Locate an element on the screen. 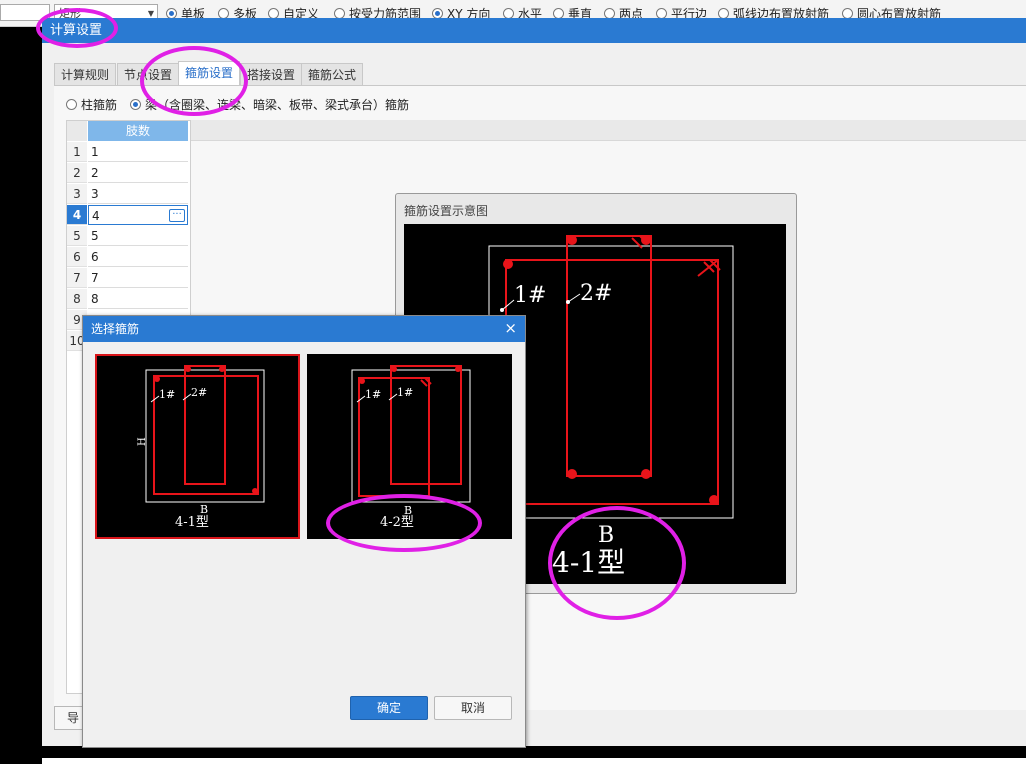 This screenshot has width=1026, height=764. grid-cell: 6 is located at coordinates (138, 257).